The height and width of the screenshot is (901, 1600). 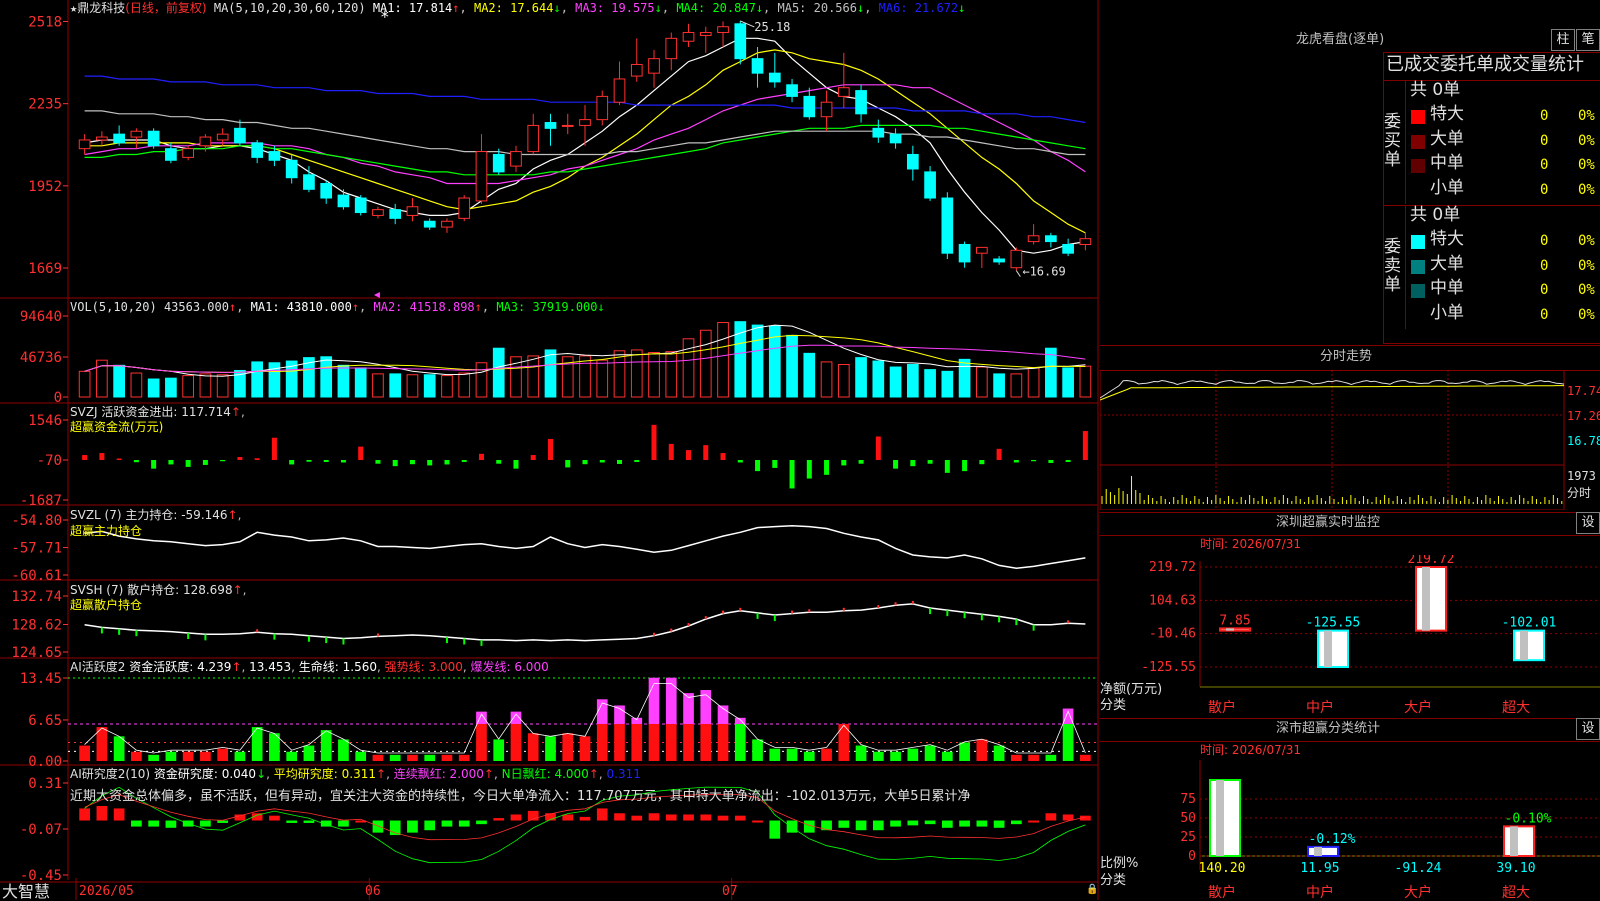 I want to click on ai1-tick-2: 0.00, so click(x=45, y=762).